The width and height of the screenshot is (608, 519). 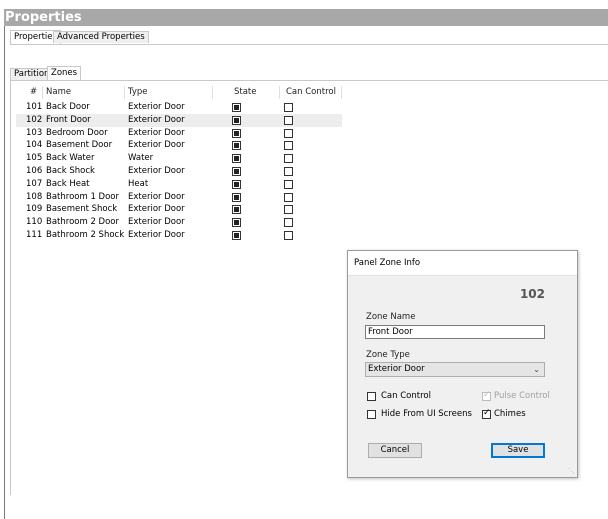 What do you see at coordinates (58, 92) in the screenshot?
I see `column-header-name: Name` at bounding box center [58, 92].